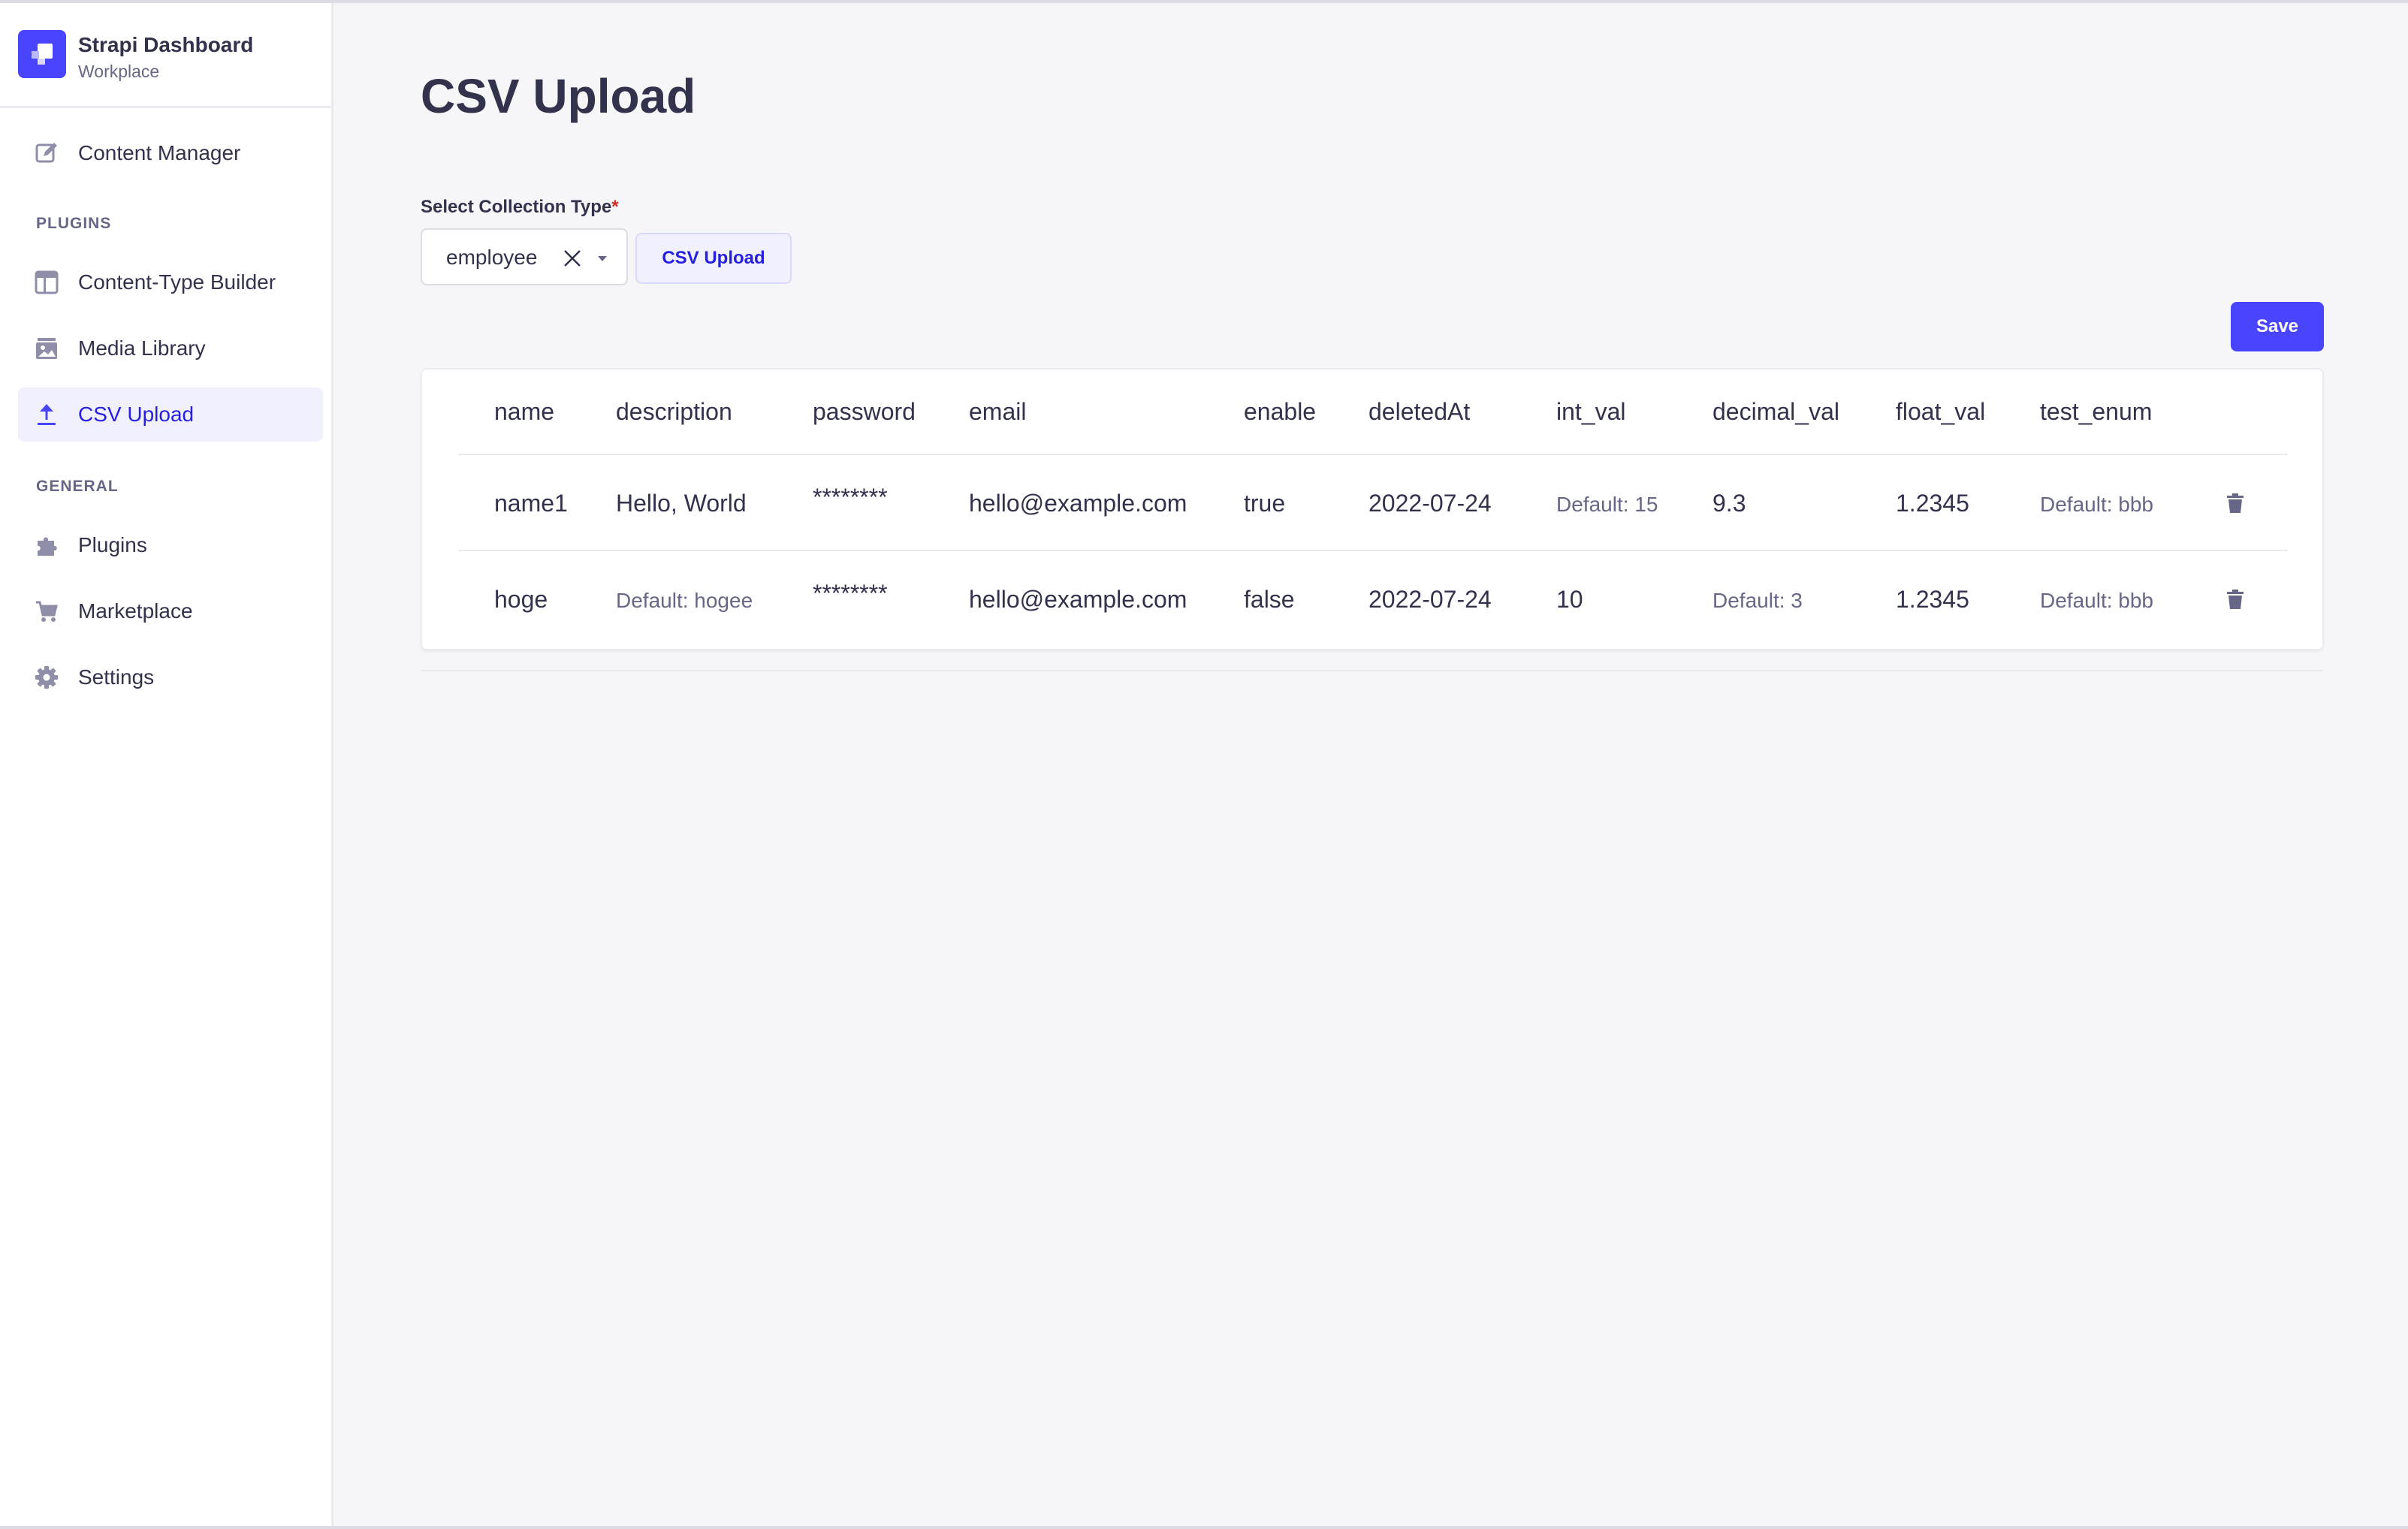 The height and width of the screenshot is (1529, 2408). What do you see at coordinates (136, 415) in the screenshot?
I see `sidebar-item-label: CSV Upload` at bounding box center [136, 415].